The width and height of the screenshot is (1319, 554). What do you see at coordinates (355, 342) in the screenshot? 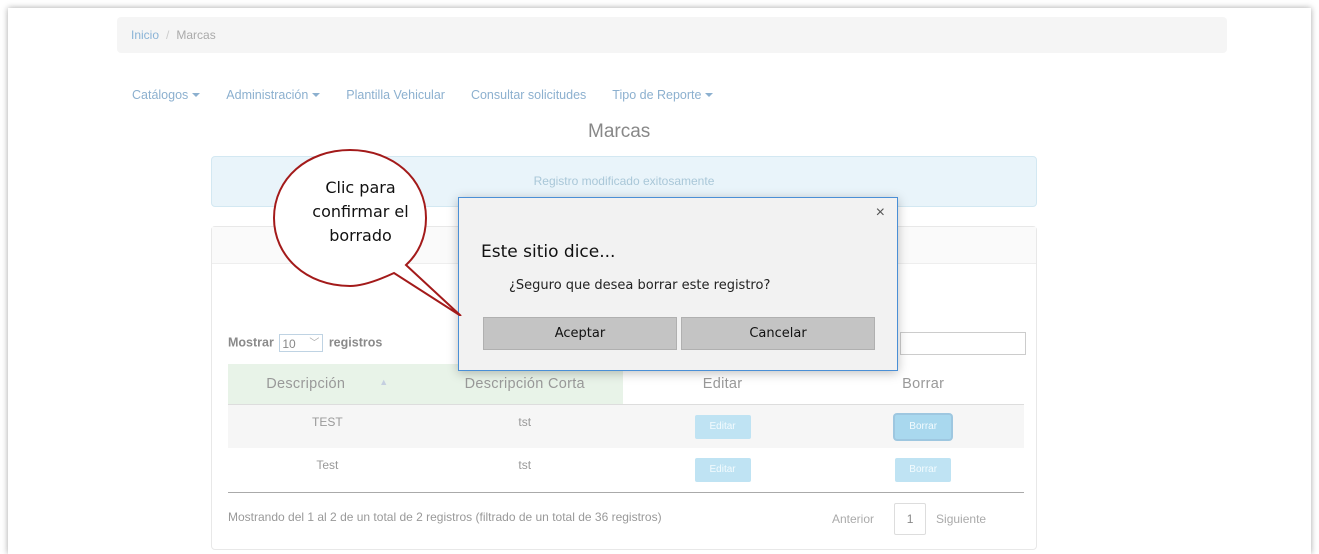
I see `records-label: registros` at bounding box center [355, 342].